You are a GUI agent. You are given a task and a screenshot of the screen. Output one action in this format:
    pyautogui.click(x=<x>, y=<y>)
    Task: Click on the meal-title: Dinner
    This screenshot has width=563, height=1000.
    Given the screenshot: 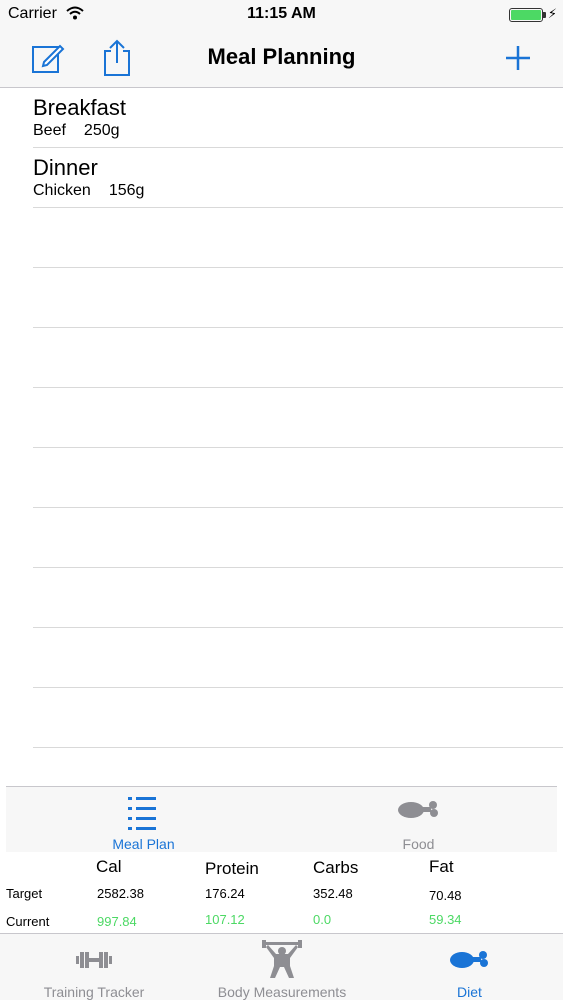 What is the action you would take?
    pyautogui.click(x=65, y=167)
    